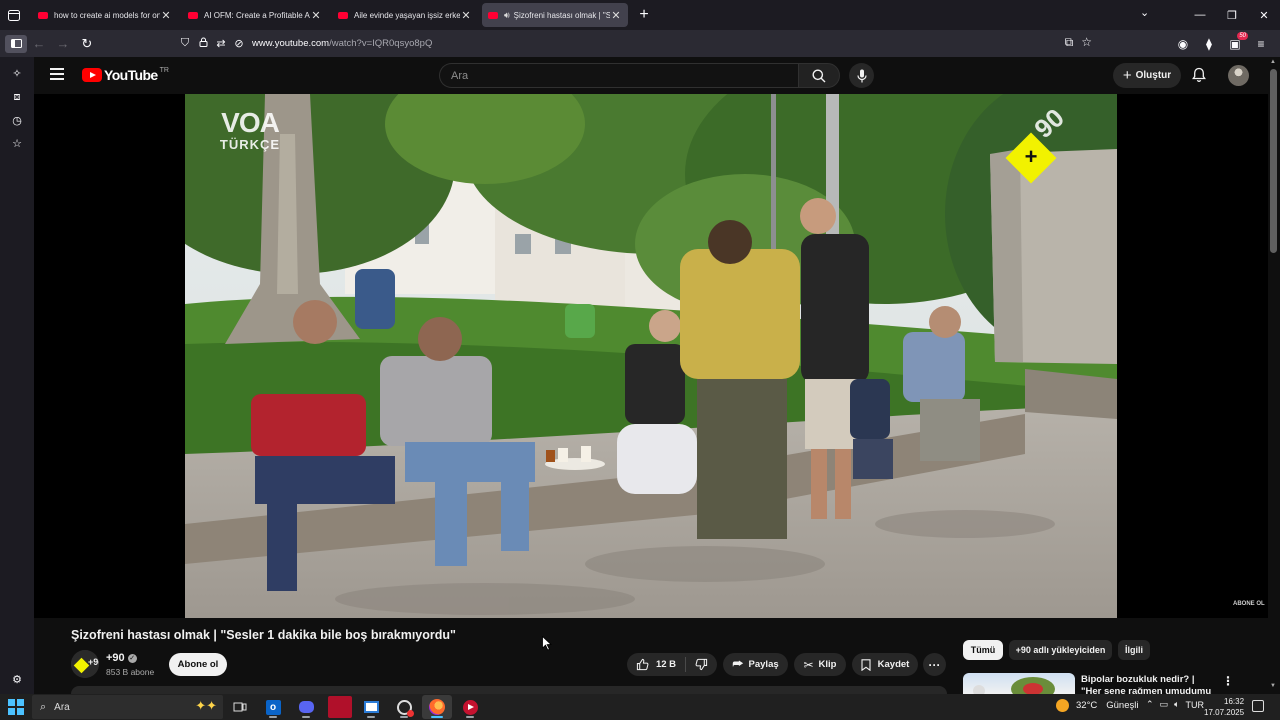  What do you see at coordinates (17, 143) in the screenshot?
I see `bookmarks-star-icon: ☆` at bounding box center [17, 143].